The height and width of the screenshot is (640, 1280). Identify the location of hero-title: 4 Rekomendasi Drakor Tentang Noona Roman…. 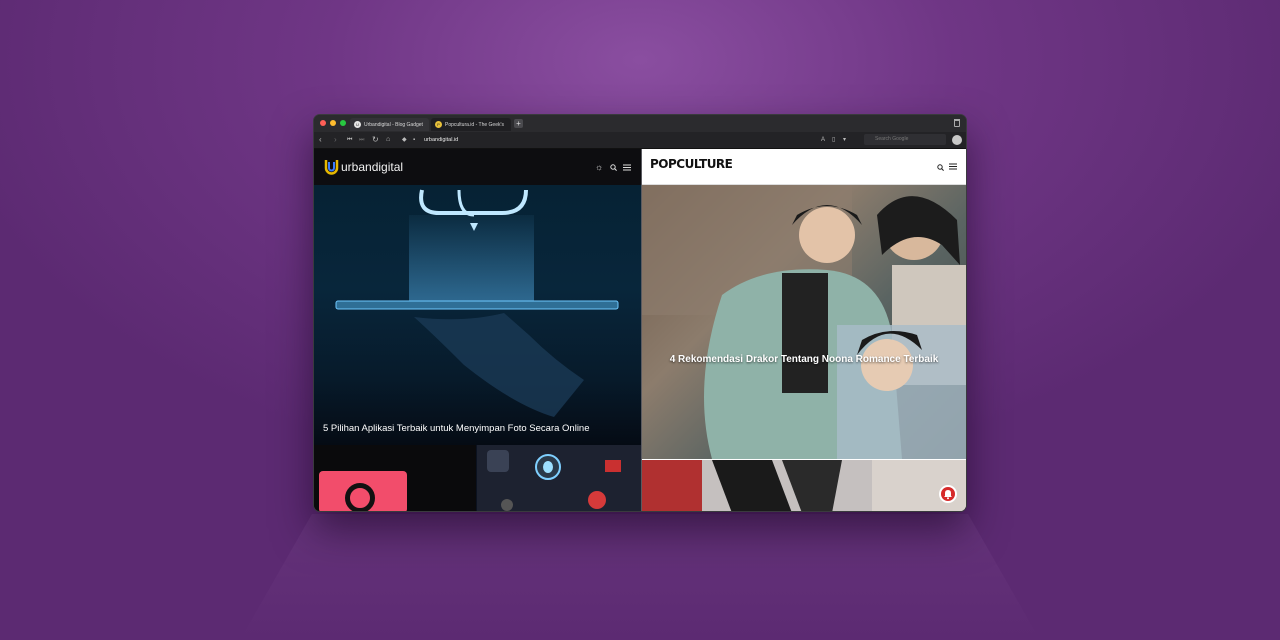
(804, 359).